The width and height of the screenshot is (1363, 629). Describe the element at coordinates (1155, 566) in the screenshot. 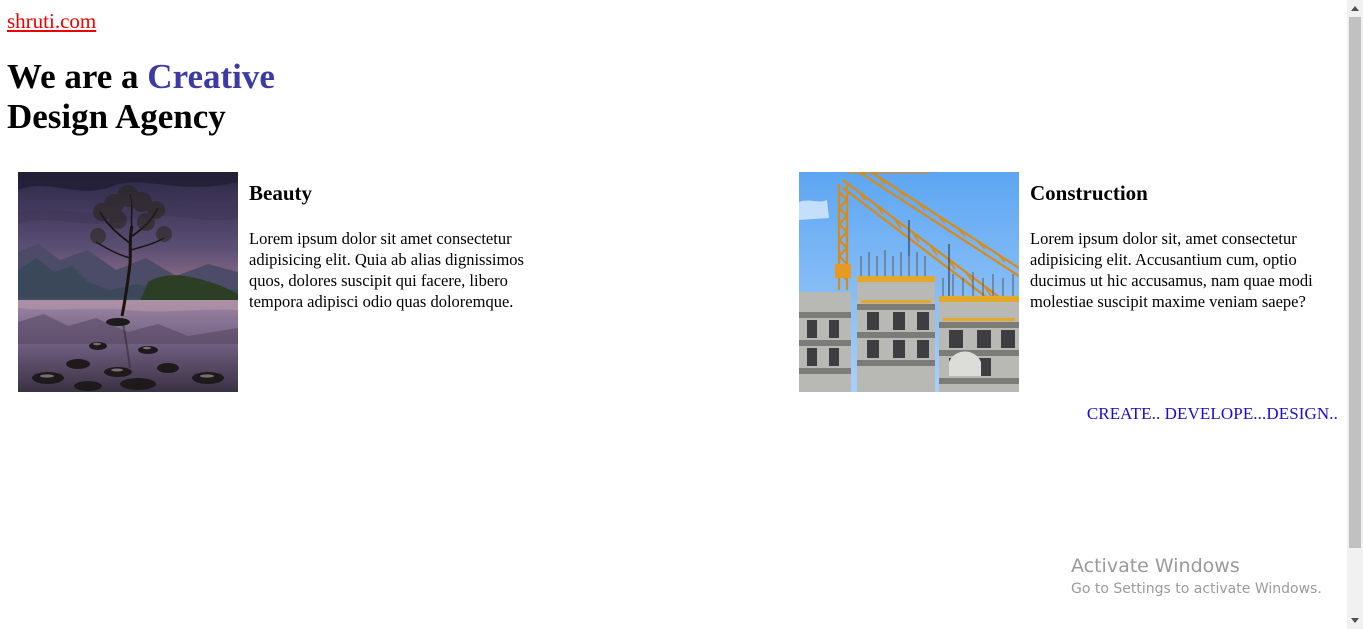

I see `activate-windows-title: Activate Windows` at that location.